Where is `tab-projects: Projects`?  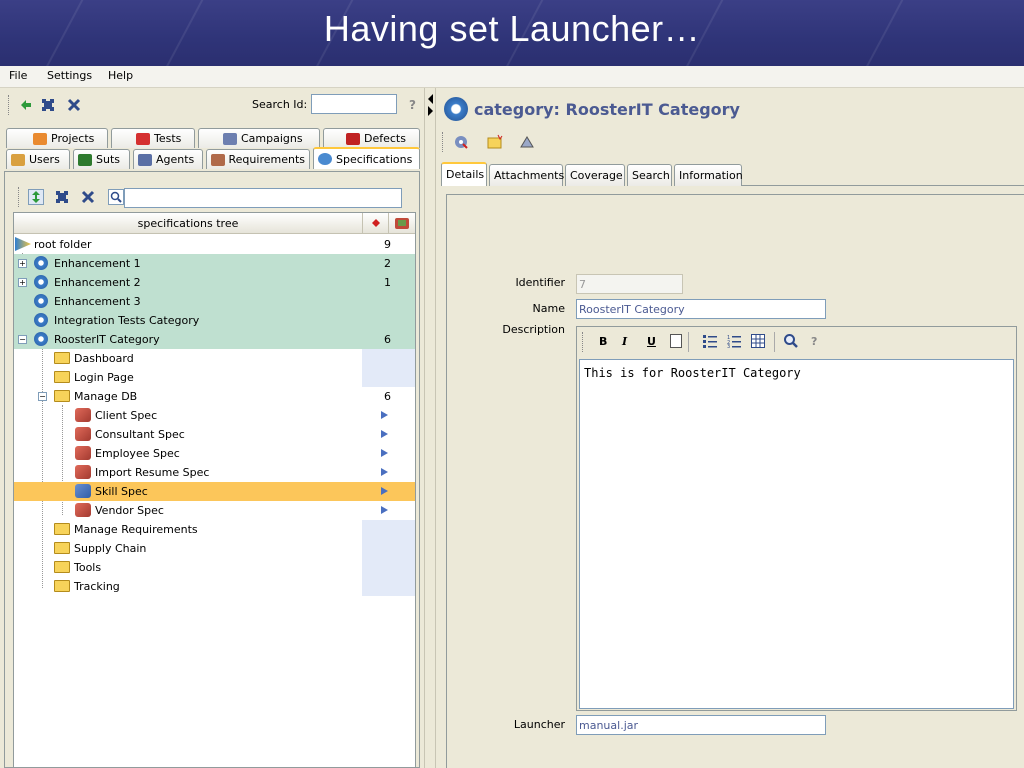 tab-projects: Projects is located at coordinates (57, 138).